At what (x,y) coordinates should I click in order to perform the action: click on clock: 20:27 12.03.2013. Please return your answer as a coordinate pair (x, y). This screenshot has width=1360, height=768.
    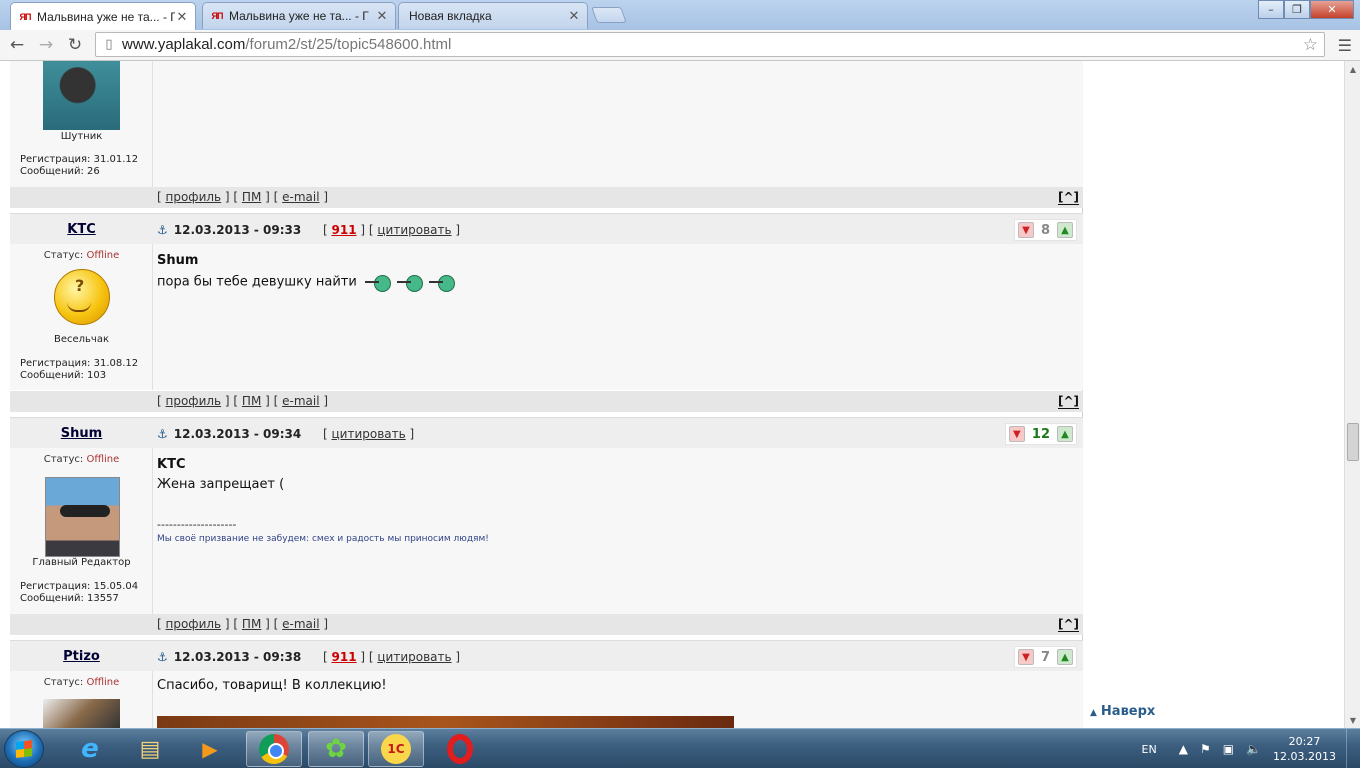
    Looking at the image, I should click on (1304, 749).